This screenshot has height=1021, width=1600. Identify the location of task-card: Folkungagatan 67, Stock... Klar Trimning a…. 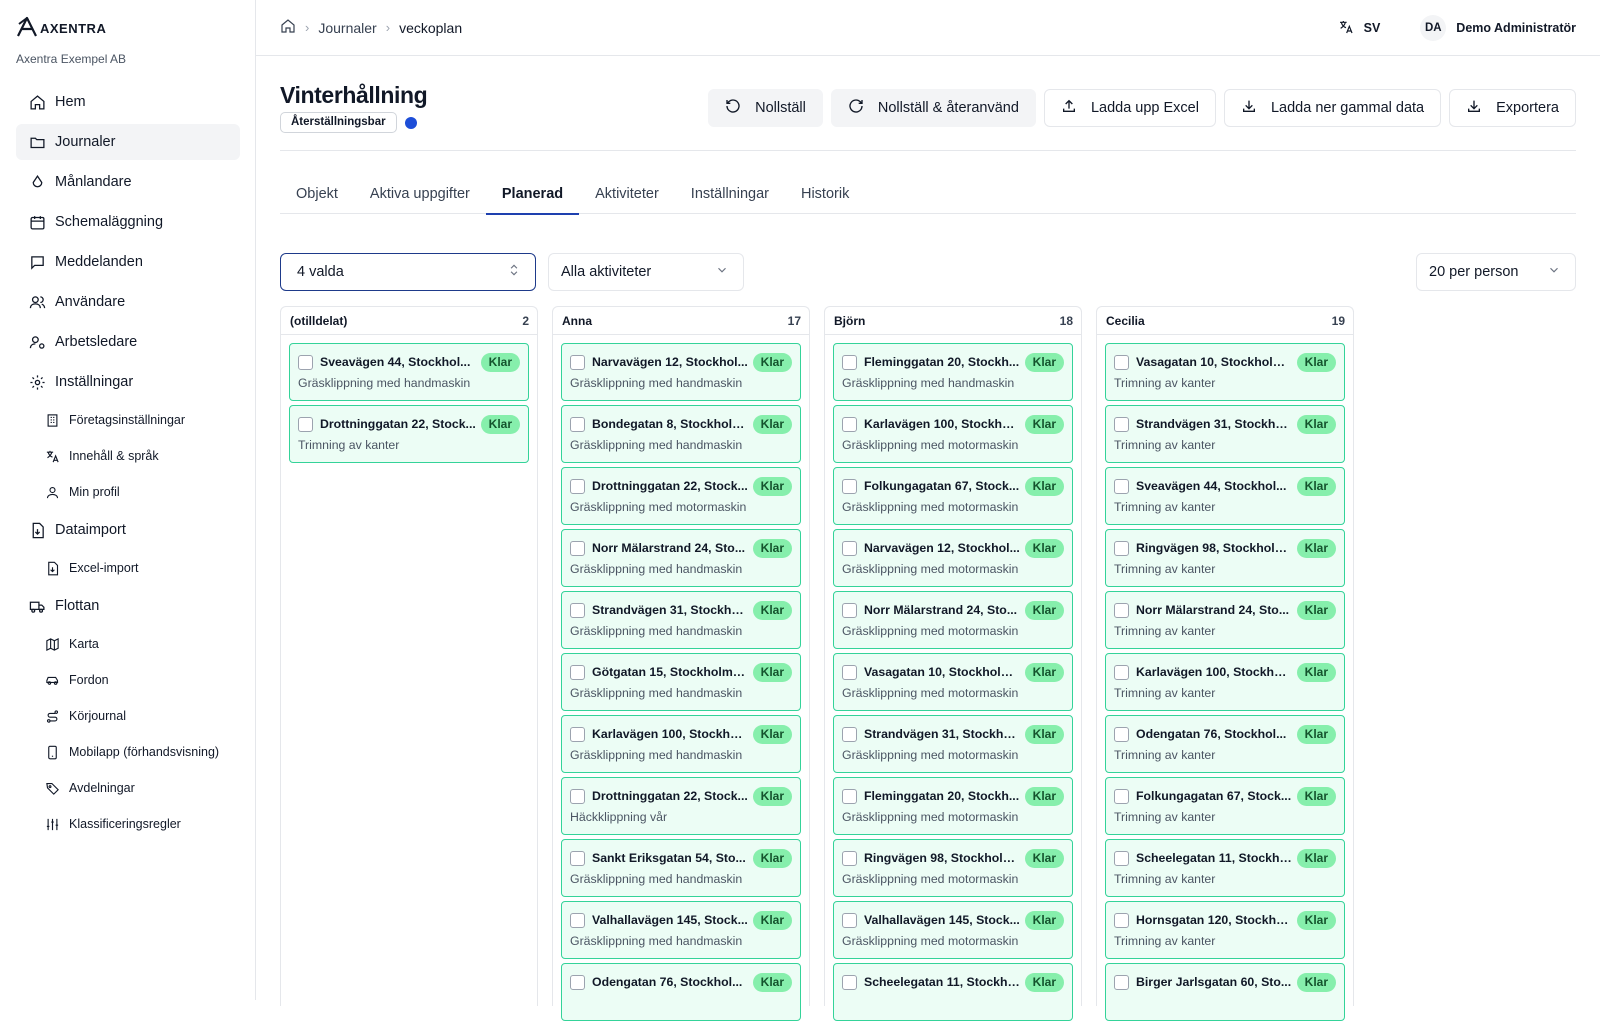
(1225, 806).